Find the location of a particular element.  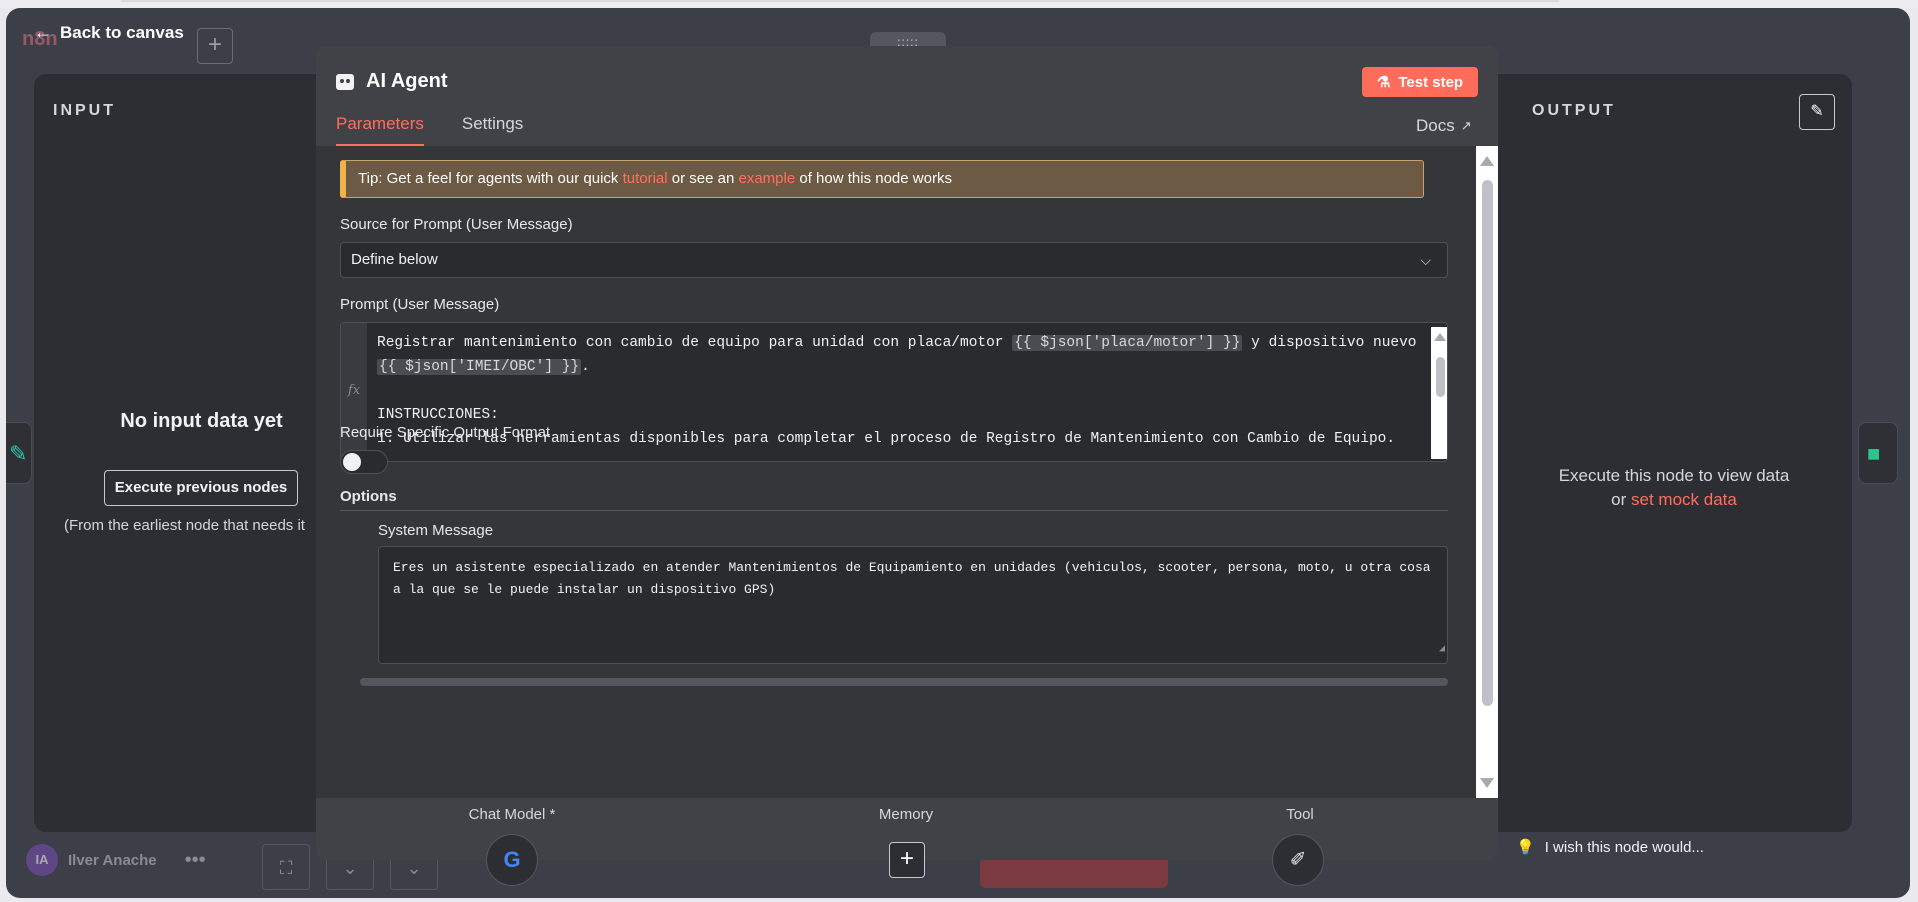

options-title: Options is located at coordinates (368, 496).